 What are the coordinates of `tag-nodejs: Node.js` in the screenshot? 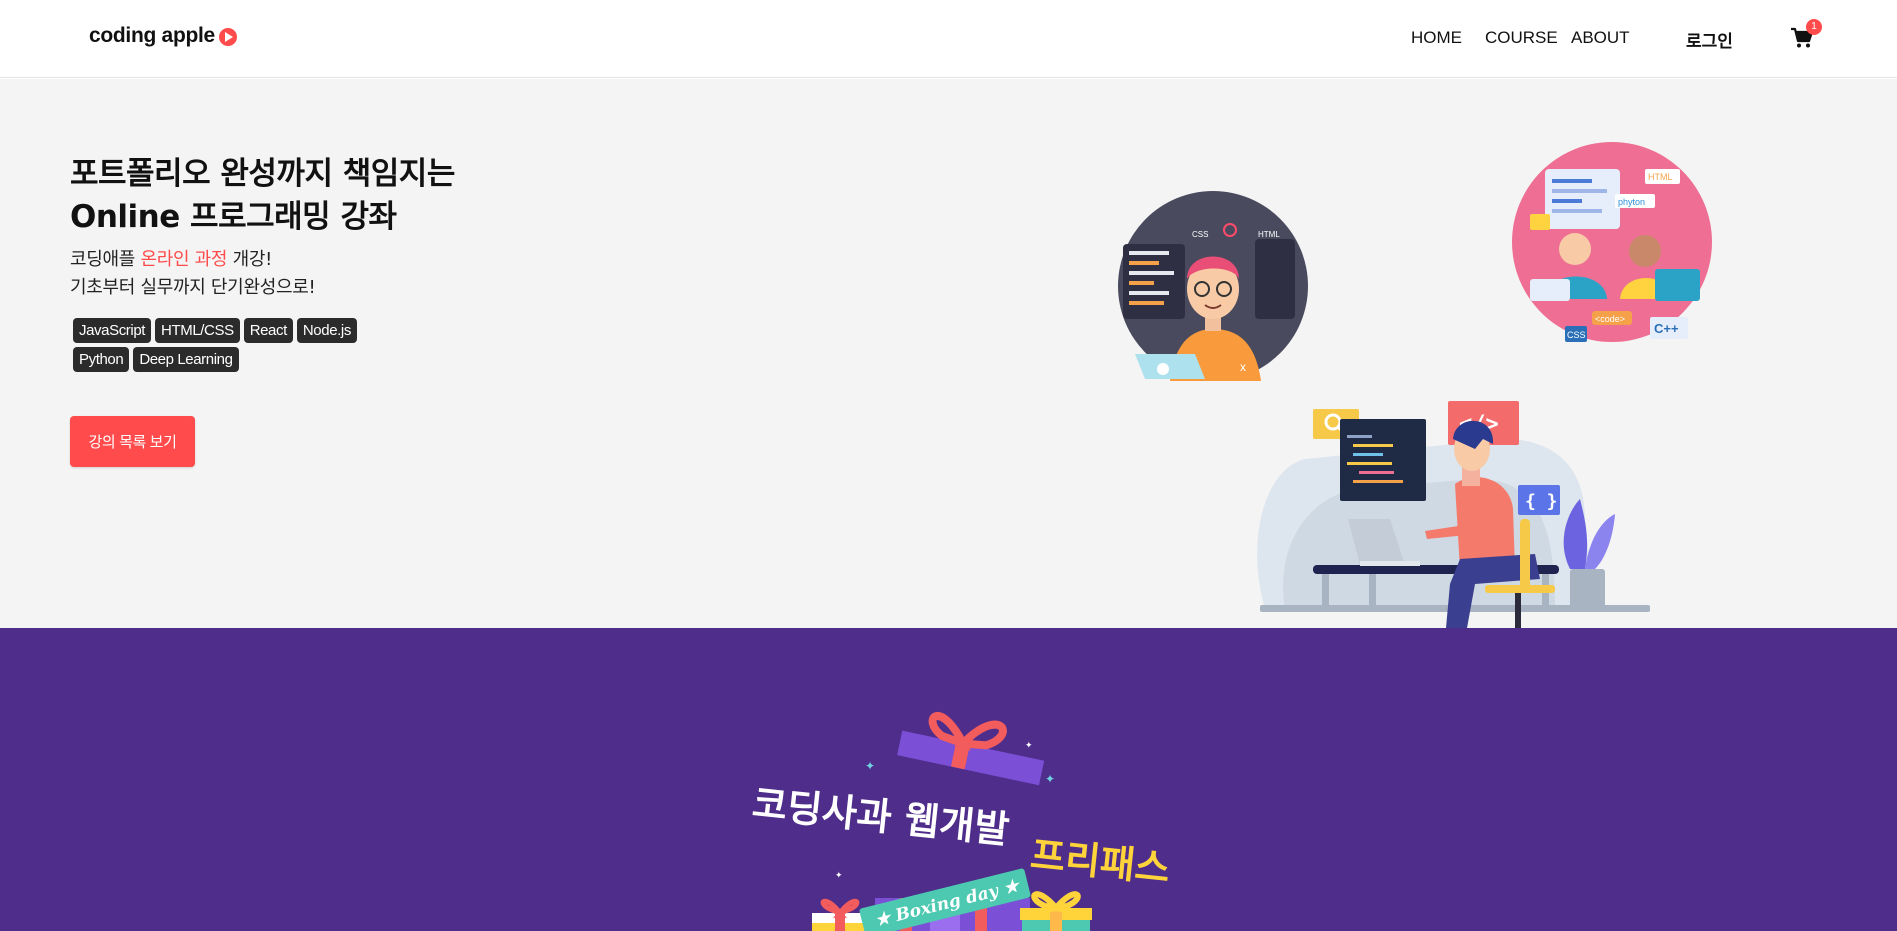 It's located at (326, 330).